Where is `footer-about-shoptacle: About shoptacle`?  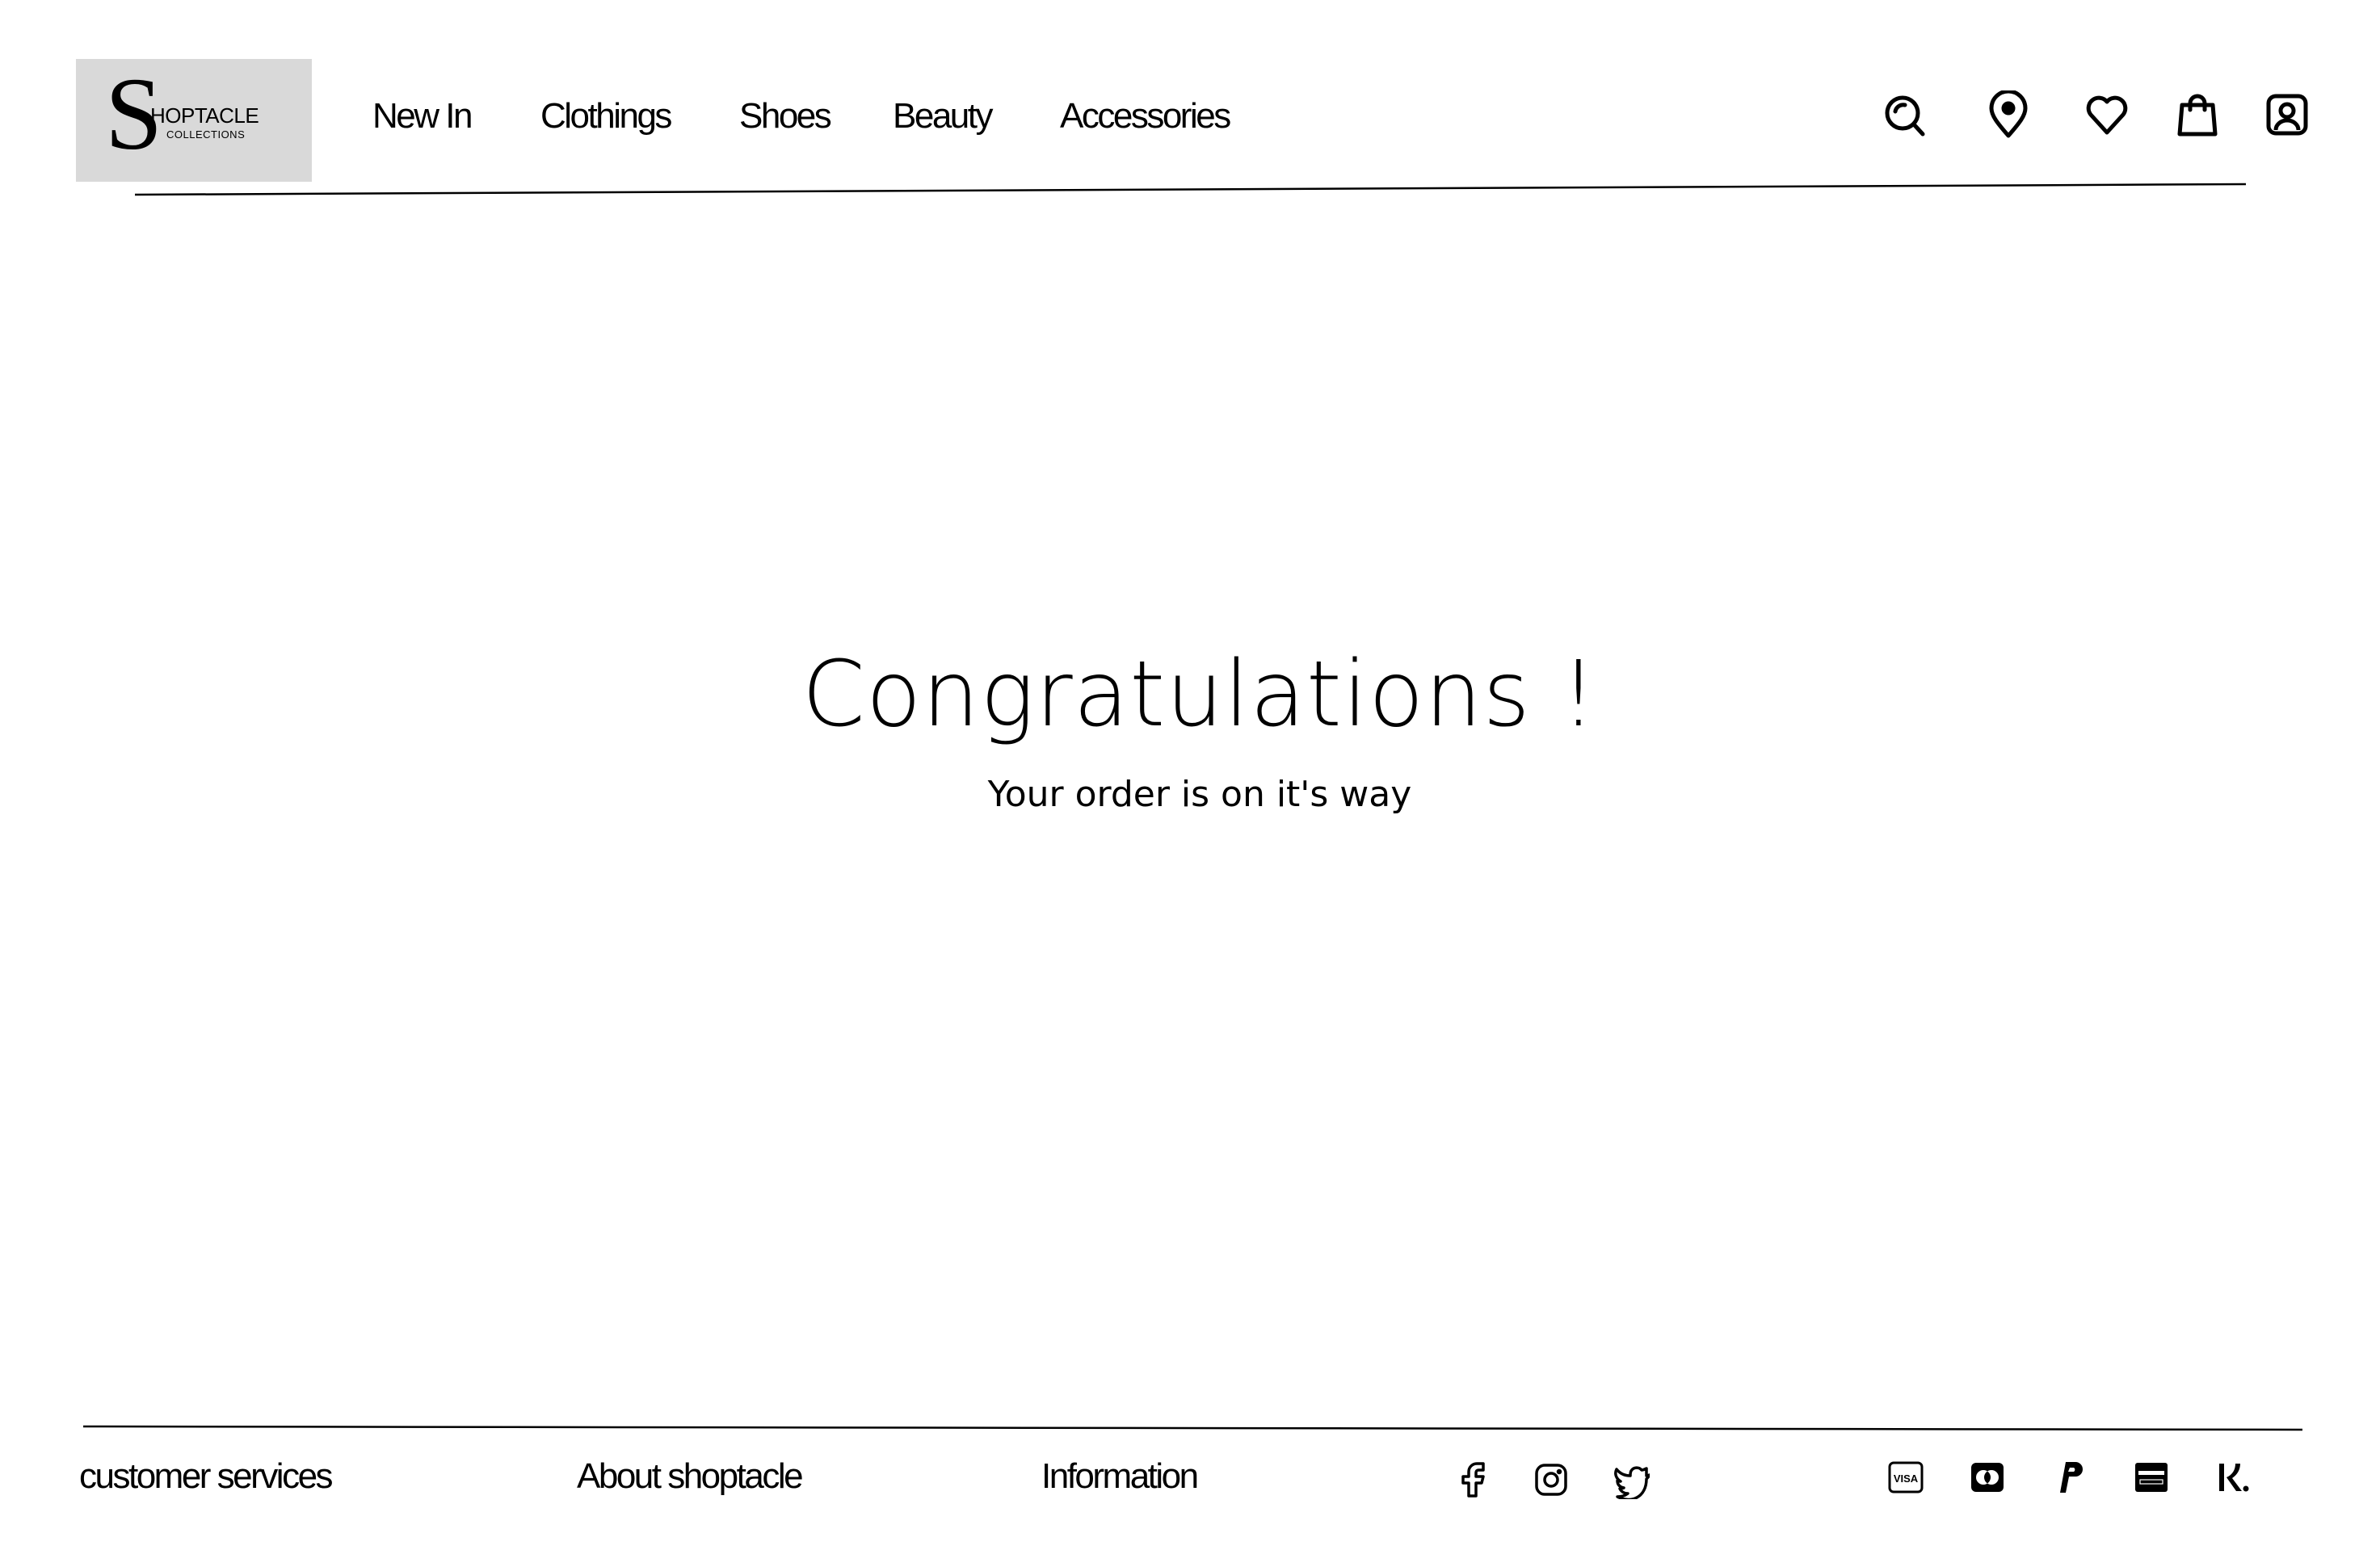 footer-about-shoptacle: About shoptacle is located at coordinates (691, 1477).